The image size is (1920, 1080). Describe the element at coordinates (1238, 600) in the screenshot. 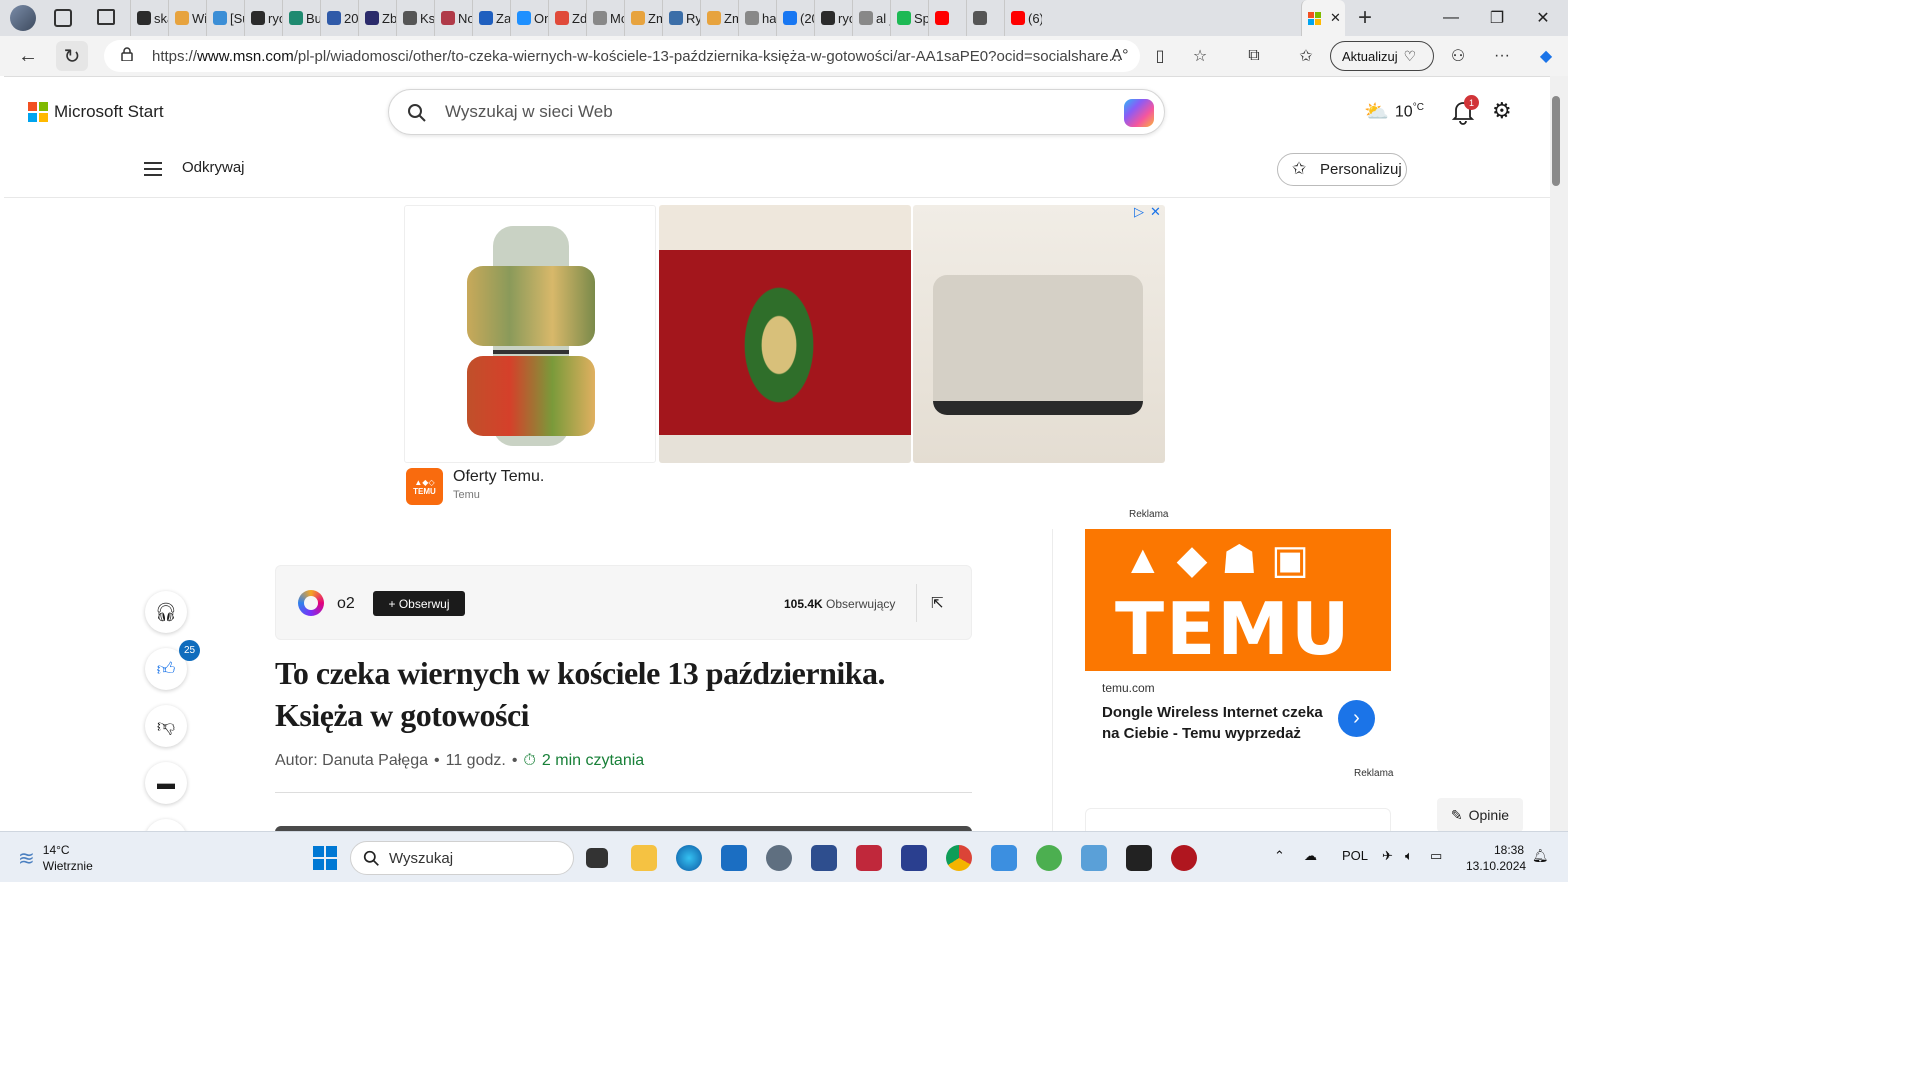

I see `temu-banner: ▲◆☗▣ TEMU` at that location.